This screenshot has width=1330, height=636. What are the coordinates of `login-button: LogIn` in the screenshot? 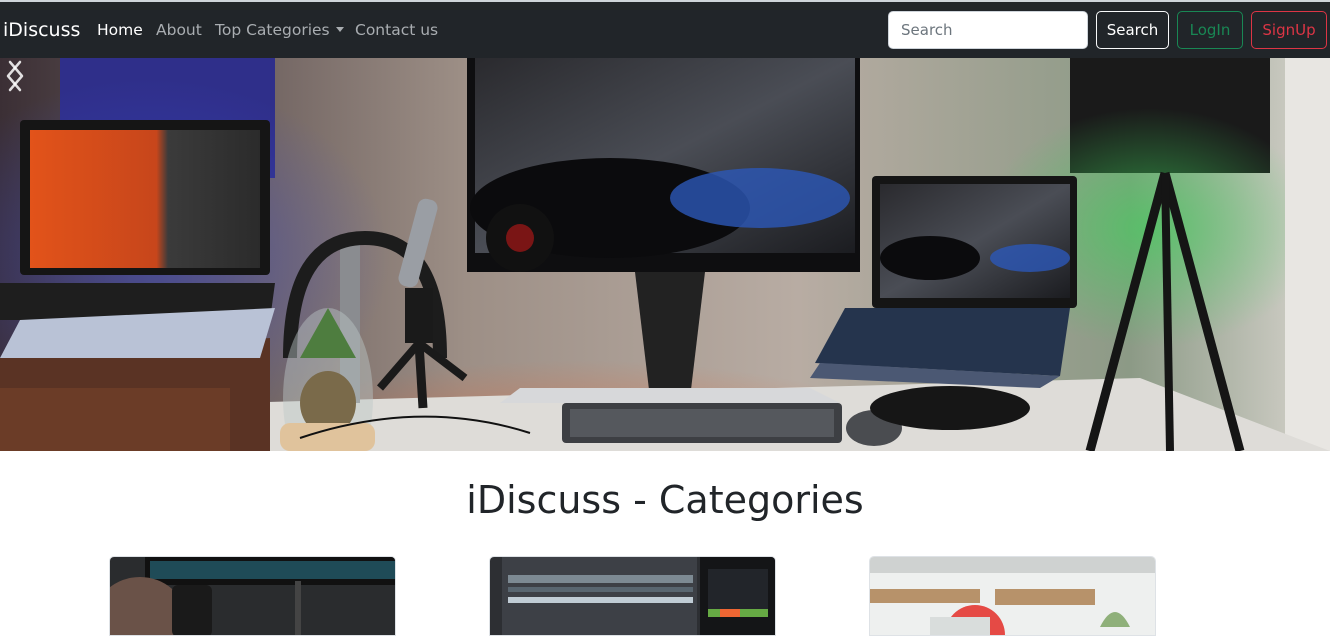 It's located at (1210, 30).